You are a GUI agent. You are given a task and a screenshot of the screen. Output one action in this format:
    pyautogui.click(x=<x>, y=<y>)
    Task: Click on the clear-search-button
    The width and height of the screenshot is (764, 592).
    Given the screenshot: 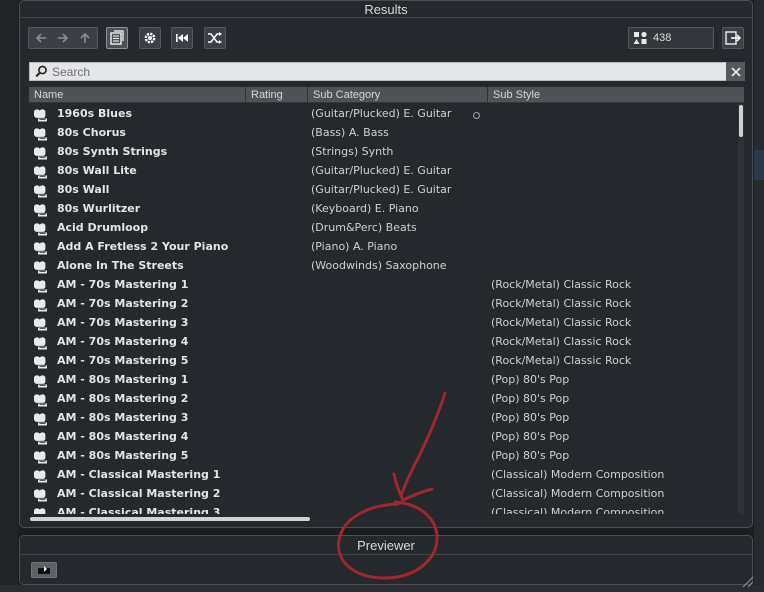 What is the action you would take?
    pyautogui.click(x=735, y=71)
    